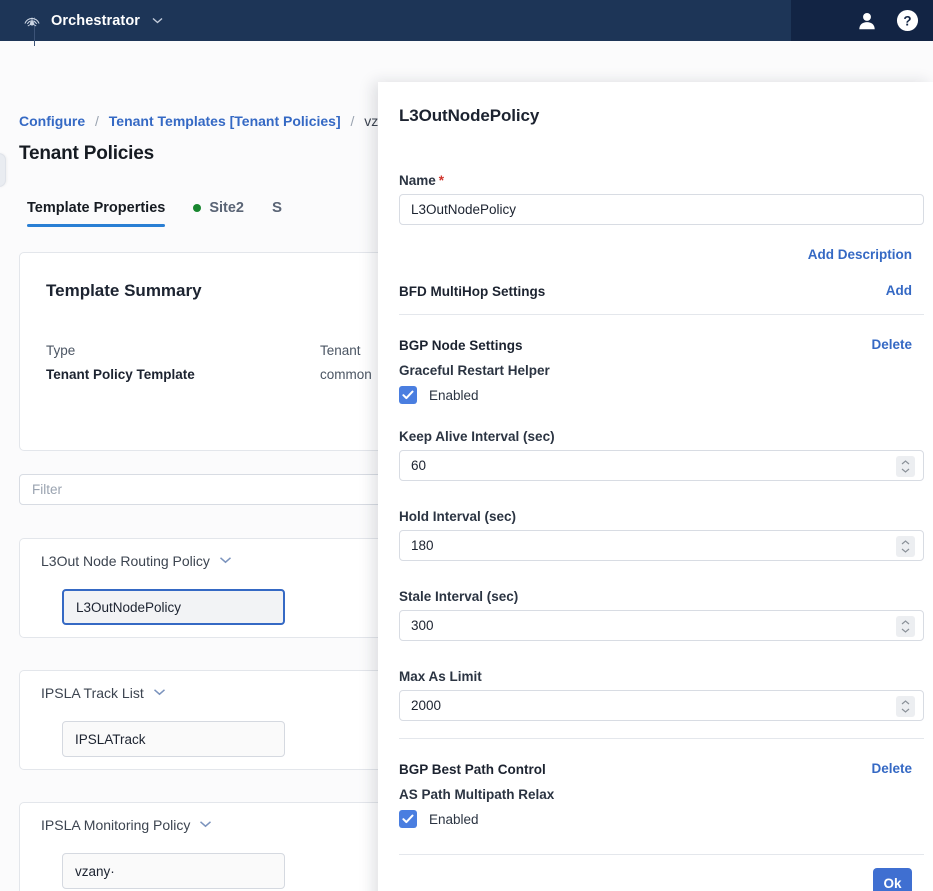 This screenshot has width=933, height=891. Describe the element at coordinates (422, 545) in the screenshot. I see `hold-interval-value: 180` at that location.